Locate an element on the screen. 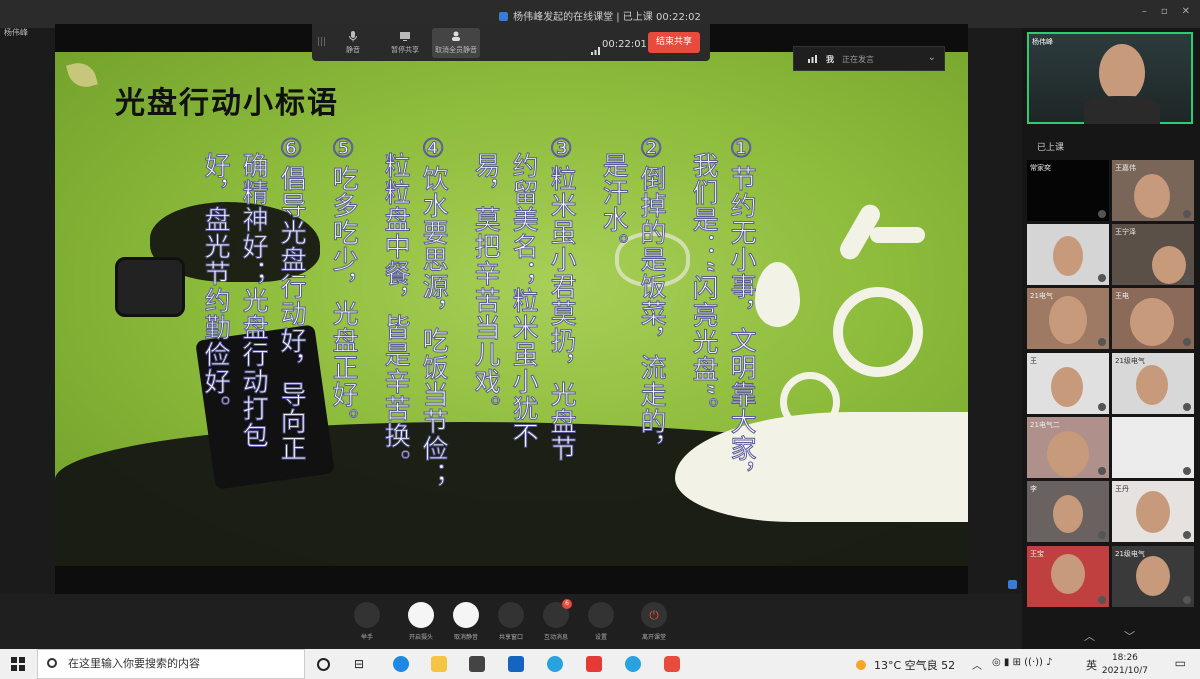 The image size is (1200, 679). mute-button: 静音 is located at coordinates (353, 43).